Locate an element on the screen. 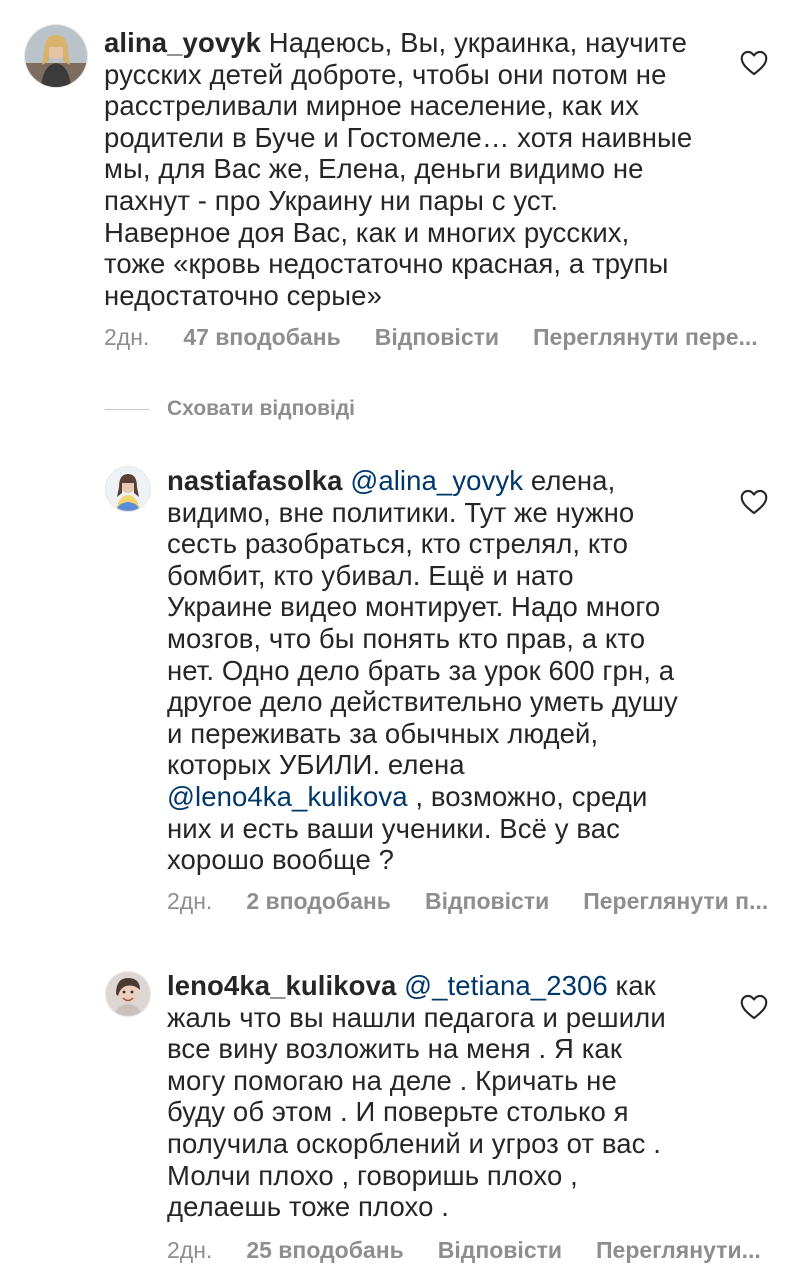 This screenshot has height=1280, width=808. mention-link: @leno4ka_kulikova is located at coordinates (287, 796).